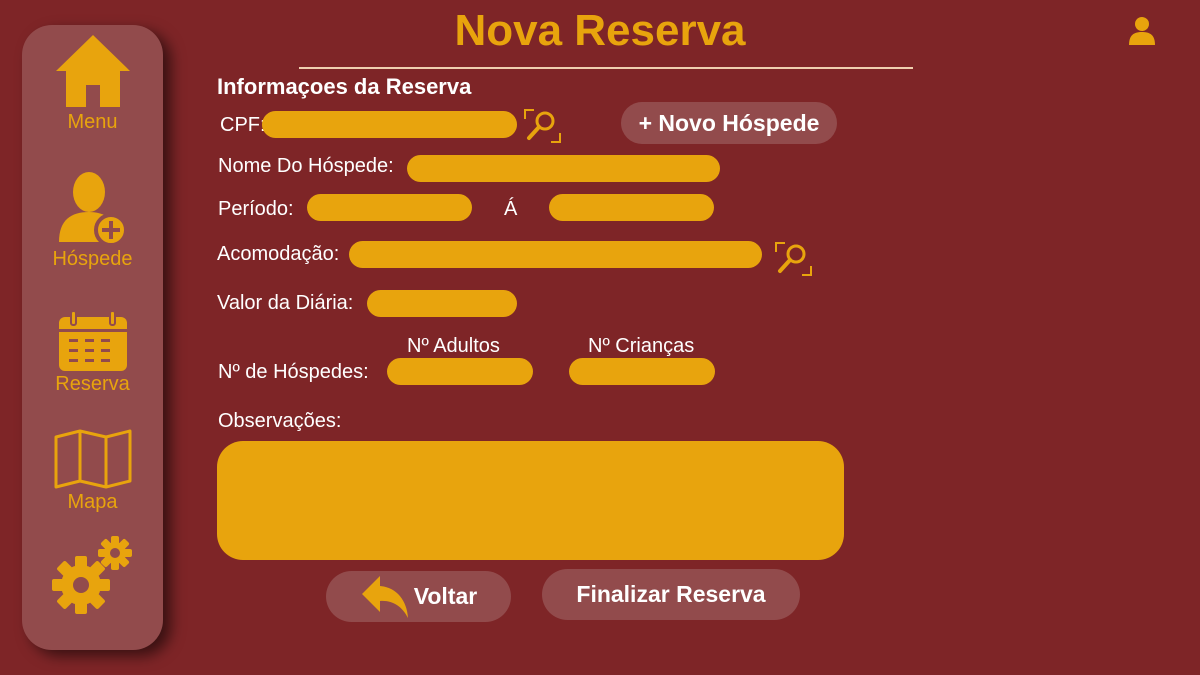 The image size is (1200, 675). I want to click on adults-label: Nº Adultos, so click(453, 346).